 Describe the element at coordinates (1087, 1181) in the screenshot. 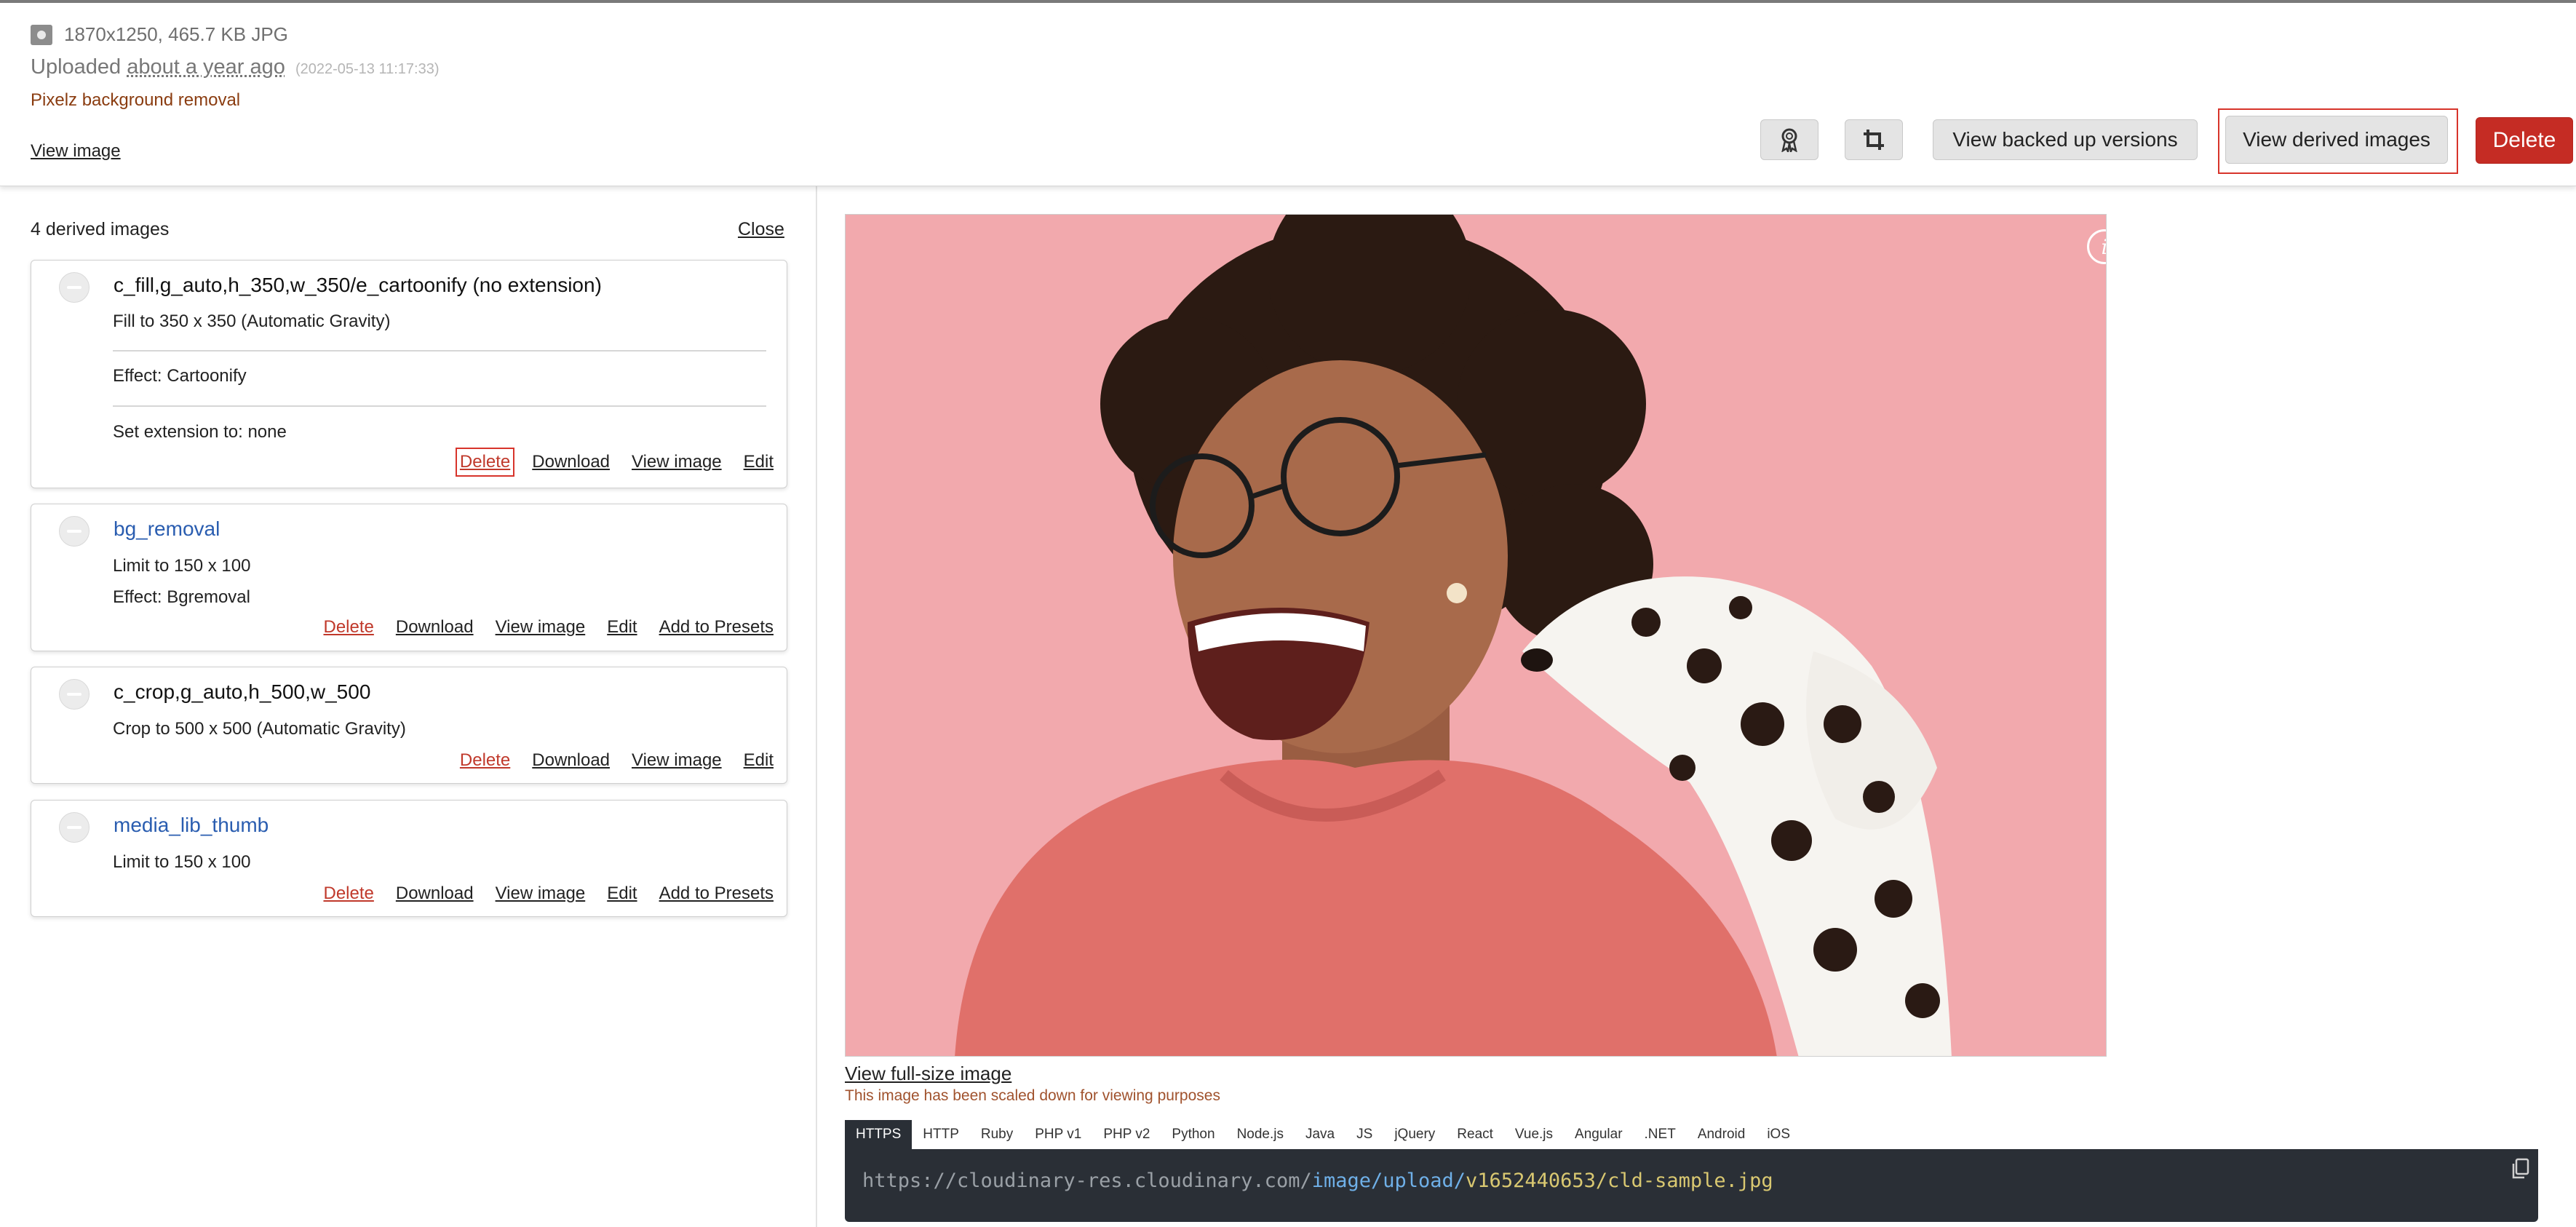

I see `url-domain: https://cloudinary-res.cloudinary.com/` at that location.